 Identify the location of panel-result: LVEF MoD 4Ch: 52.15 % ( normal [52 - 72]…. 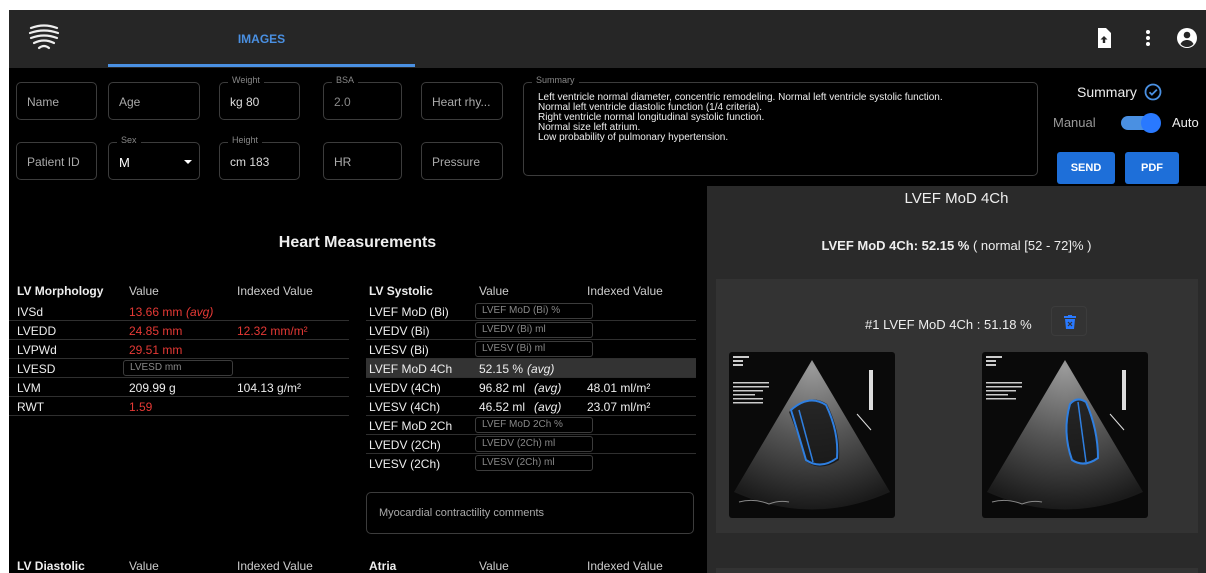
(956, 245).